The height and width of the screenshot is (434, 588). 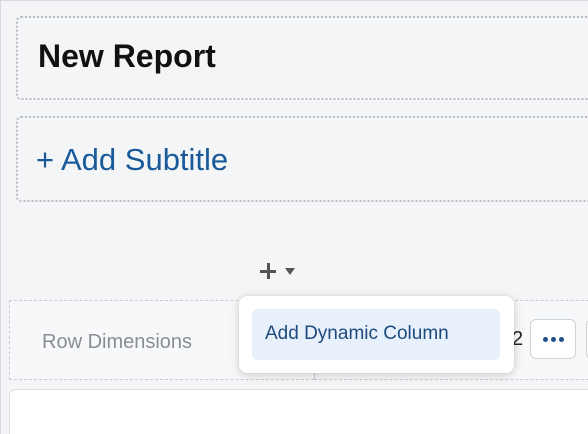 I want to click on plus-icon, so click(x=268, y=271).